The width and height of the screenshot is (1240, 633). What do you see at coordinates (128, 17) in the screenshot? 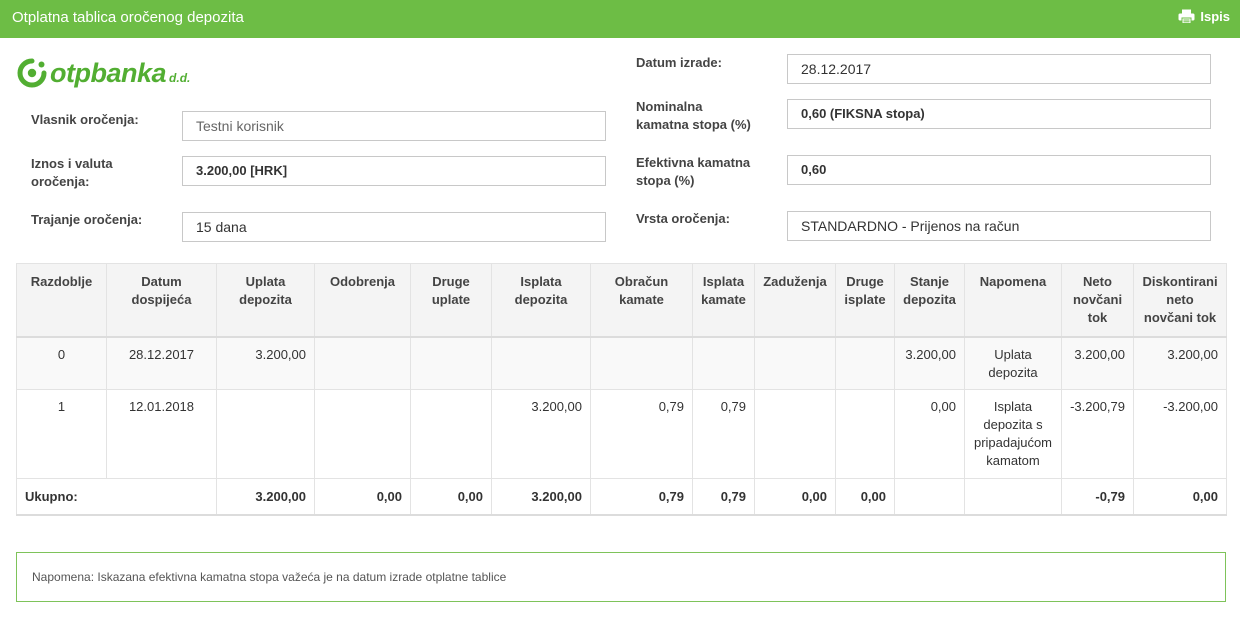
I see `page-title: Otplatna tablica oročenog depozita` at bounding box center [128, 17].